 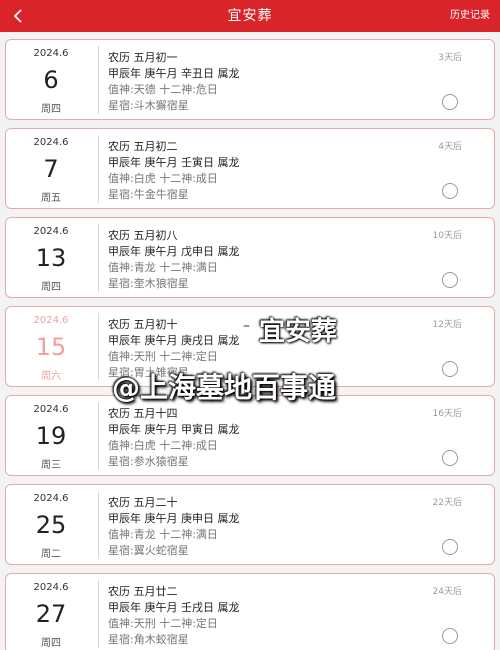 I want to click on day-number: 6, so click(x=51, y=80).